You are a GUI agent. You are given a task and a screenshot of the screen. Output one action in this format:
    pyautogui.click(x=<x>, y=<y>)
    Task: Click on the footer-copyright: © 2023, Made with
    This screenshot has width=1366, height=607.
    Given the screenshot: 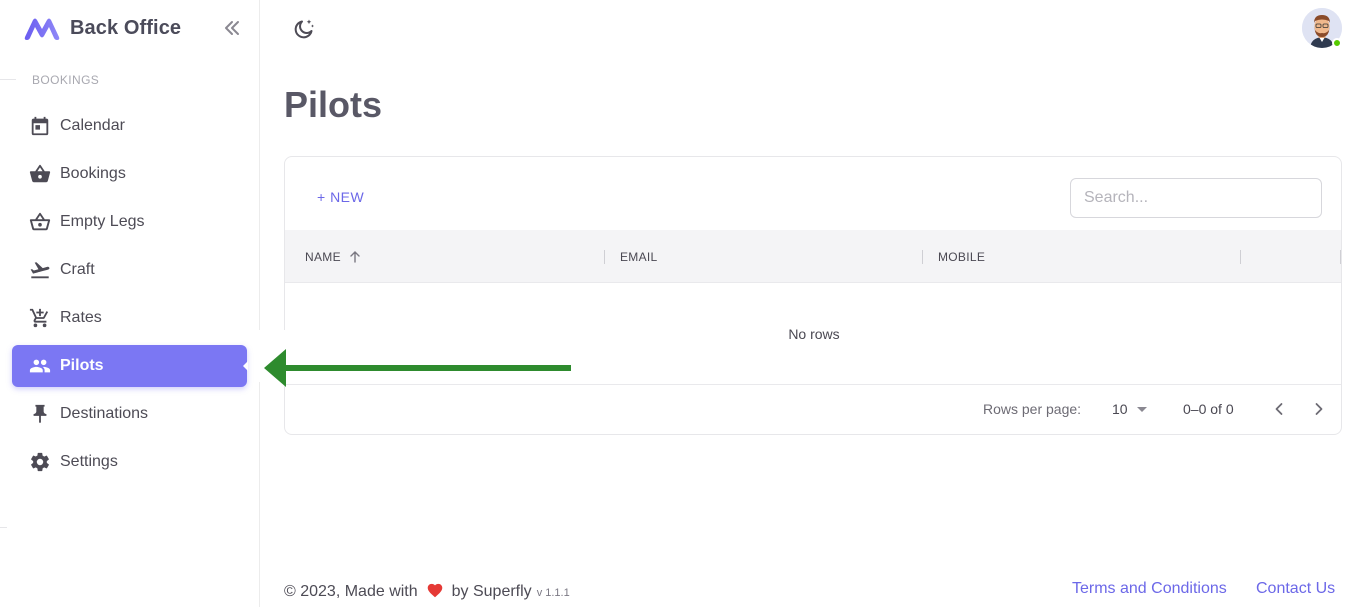 What is the action you would take?
    pyautogui.click(x=351, y=591)
    